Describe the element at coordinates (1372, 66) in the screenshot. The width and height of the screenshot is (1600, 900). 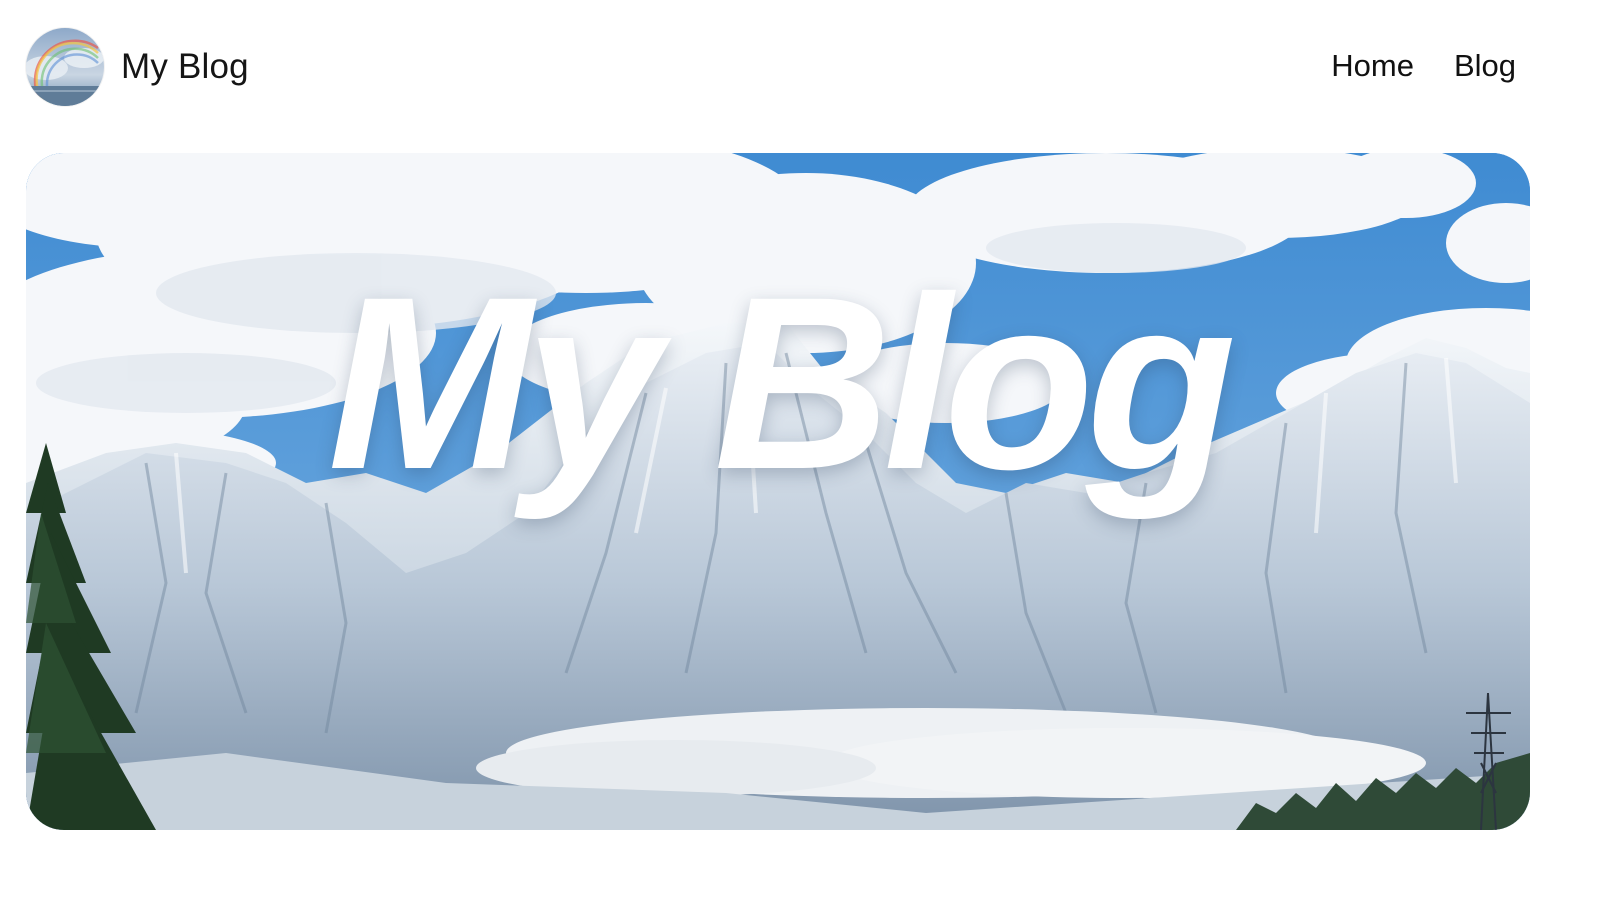
I see `nav-home-link: Home` at that location.